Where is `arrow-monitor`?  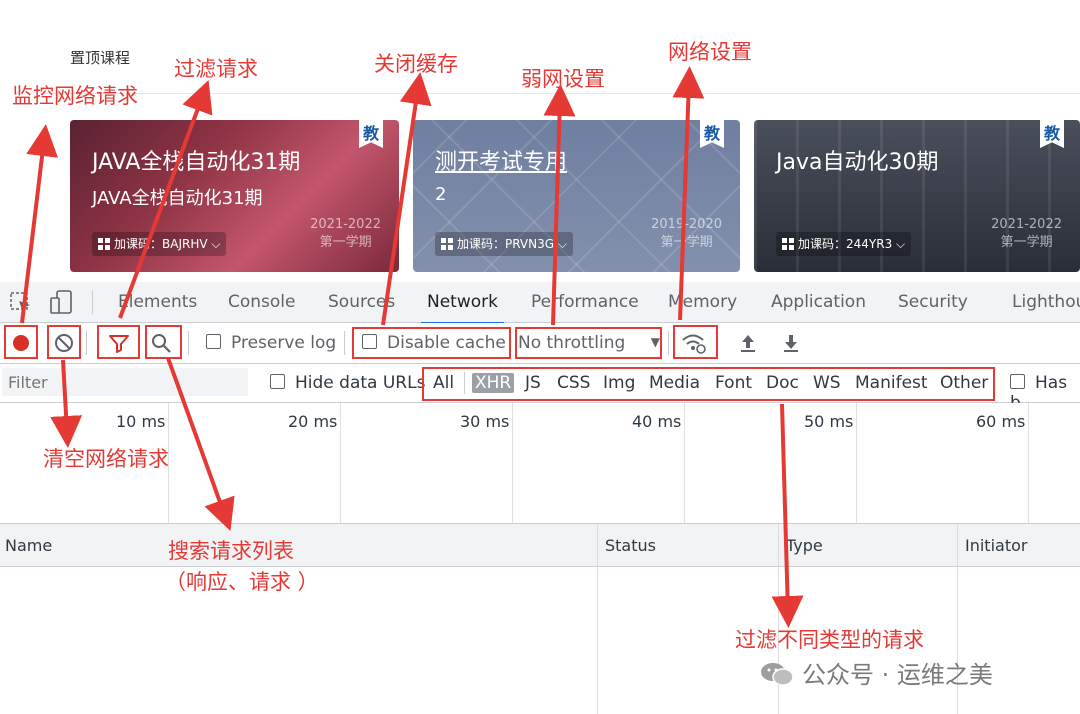
arrow-monitor is located at coordinates (39, 224).